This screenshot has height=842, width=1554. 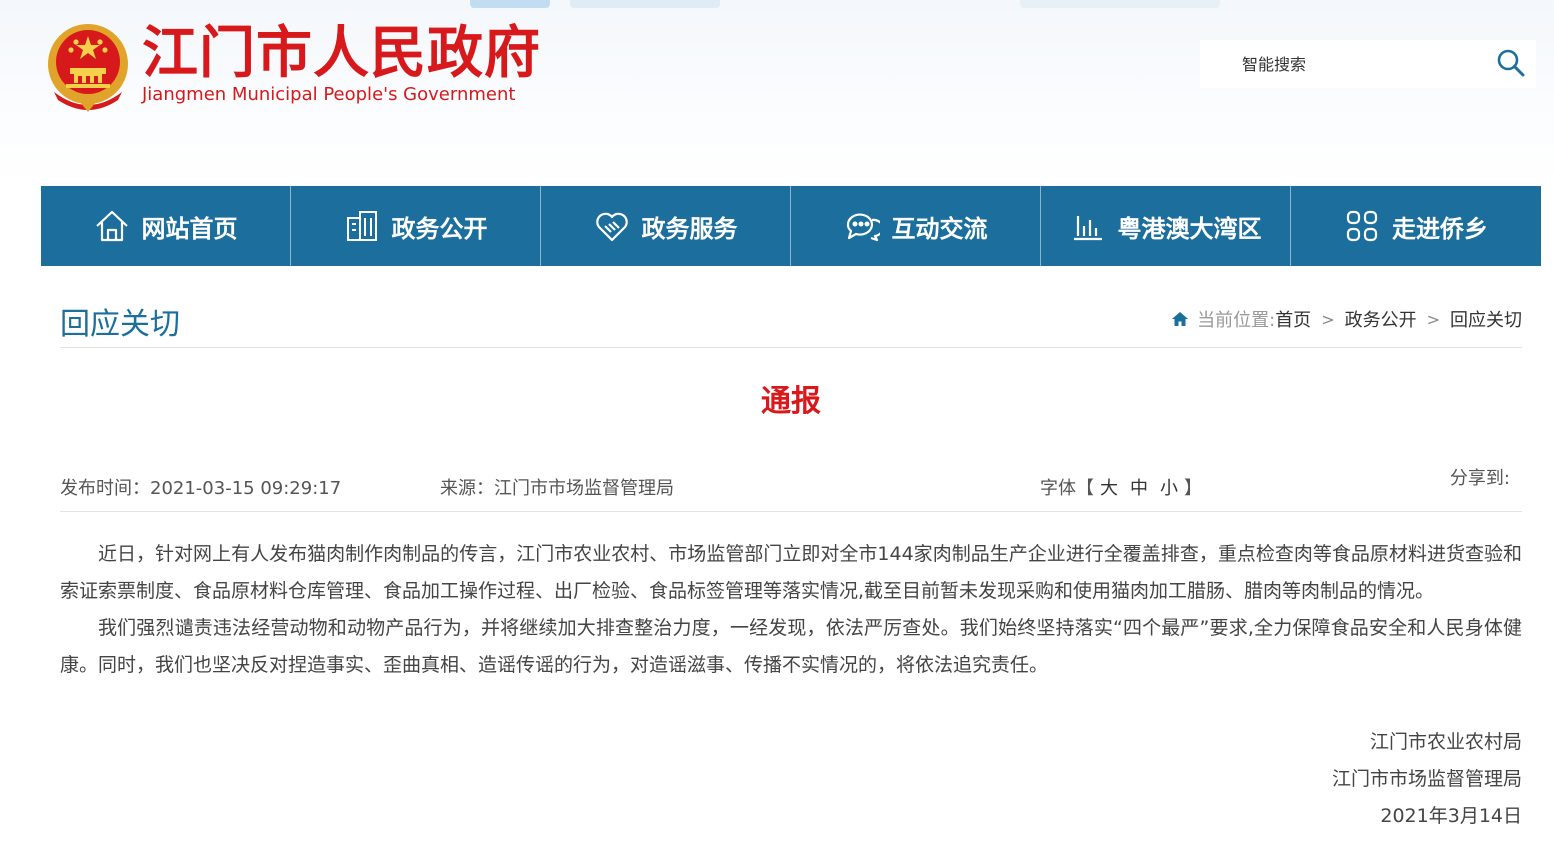 I want to click on building-icon, so click(x=362, y=226).